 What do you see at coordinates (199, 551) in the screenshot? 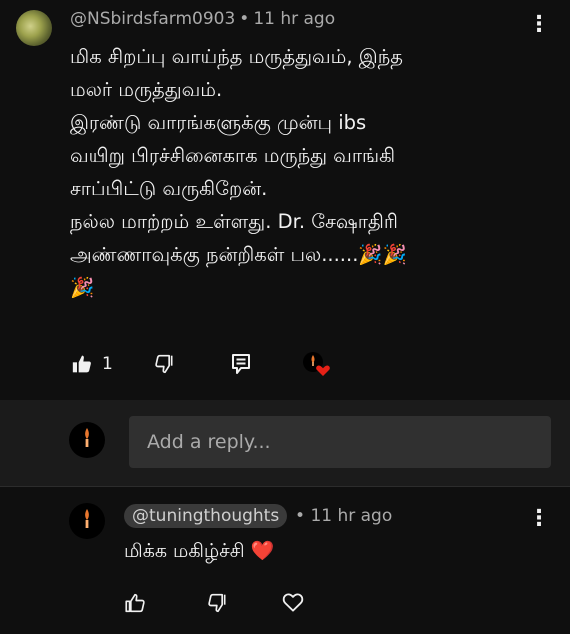
I see `reply-text: மிக்க மகிழ்ச்சி ❤️` at bounding box center [199, 551].